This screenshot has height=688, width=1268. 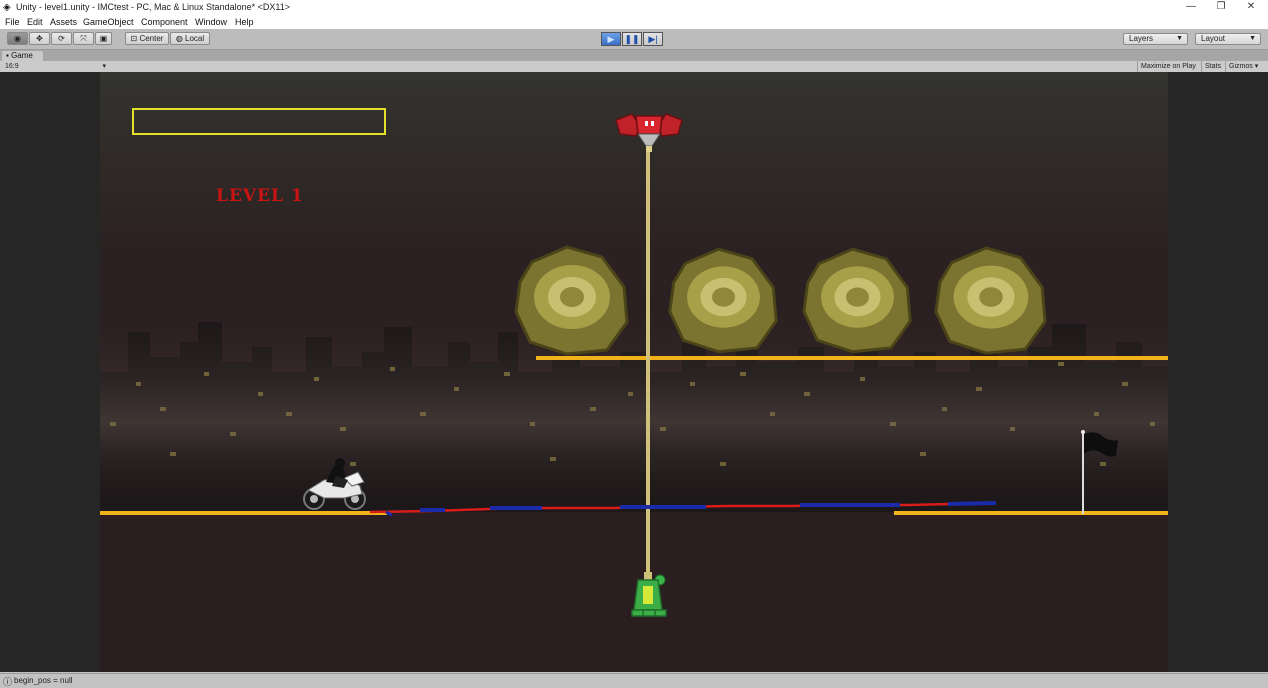 What do you see at coordinates (55, 66) in the screenshot?
I see `aspect-dropdown: 16:9 ▾` at bounding box center [55, 66].